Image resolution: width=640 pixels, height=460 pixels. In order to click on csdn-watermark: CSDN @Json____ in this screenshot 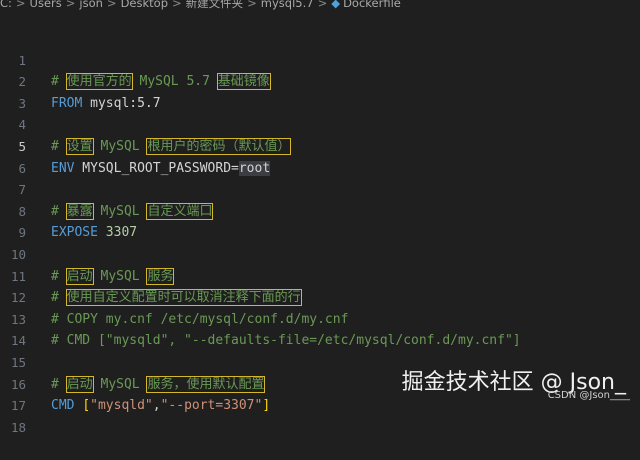, I will do `click(588, 395)`.